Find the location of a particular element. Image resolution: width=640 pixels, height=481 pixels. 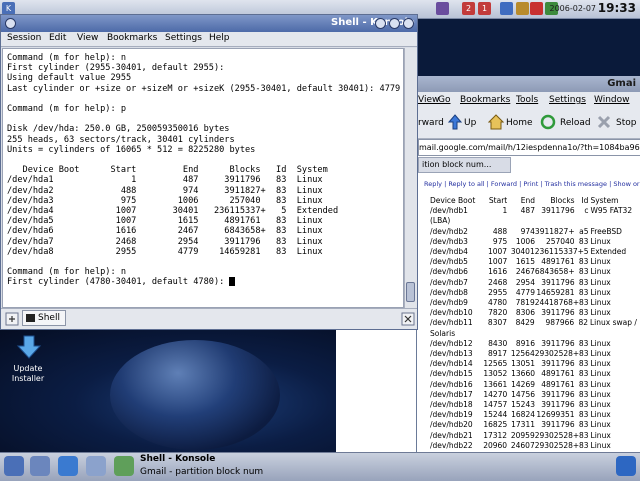

terminal-scrollbar is located at coordinates (410, 178).